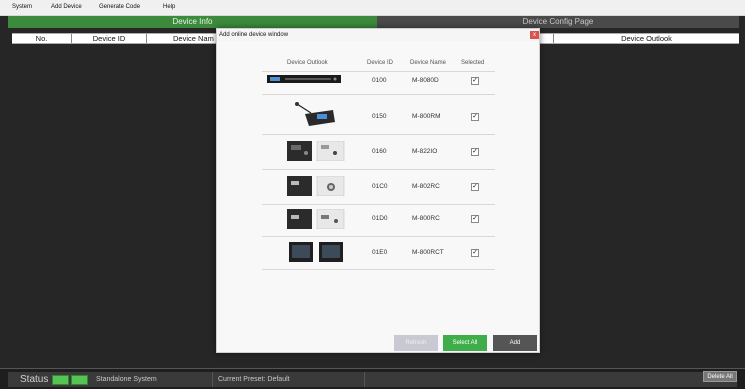  I want to click on column-device-name: Device Nam, so click(183, 38).